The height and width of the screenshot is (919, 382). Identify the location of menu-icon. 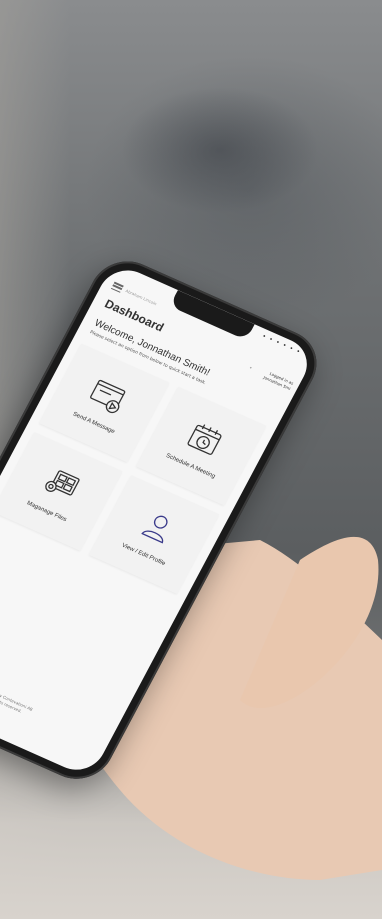
(117, 287).